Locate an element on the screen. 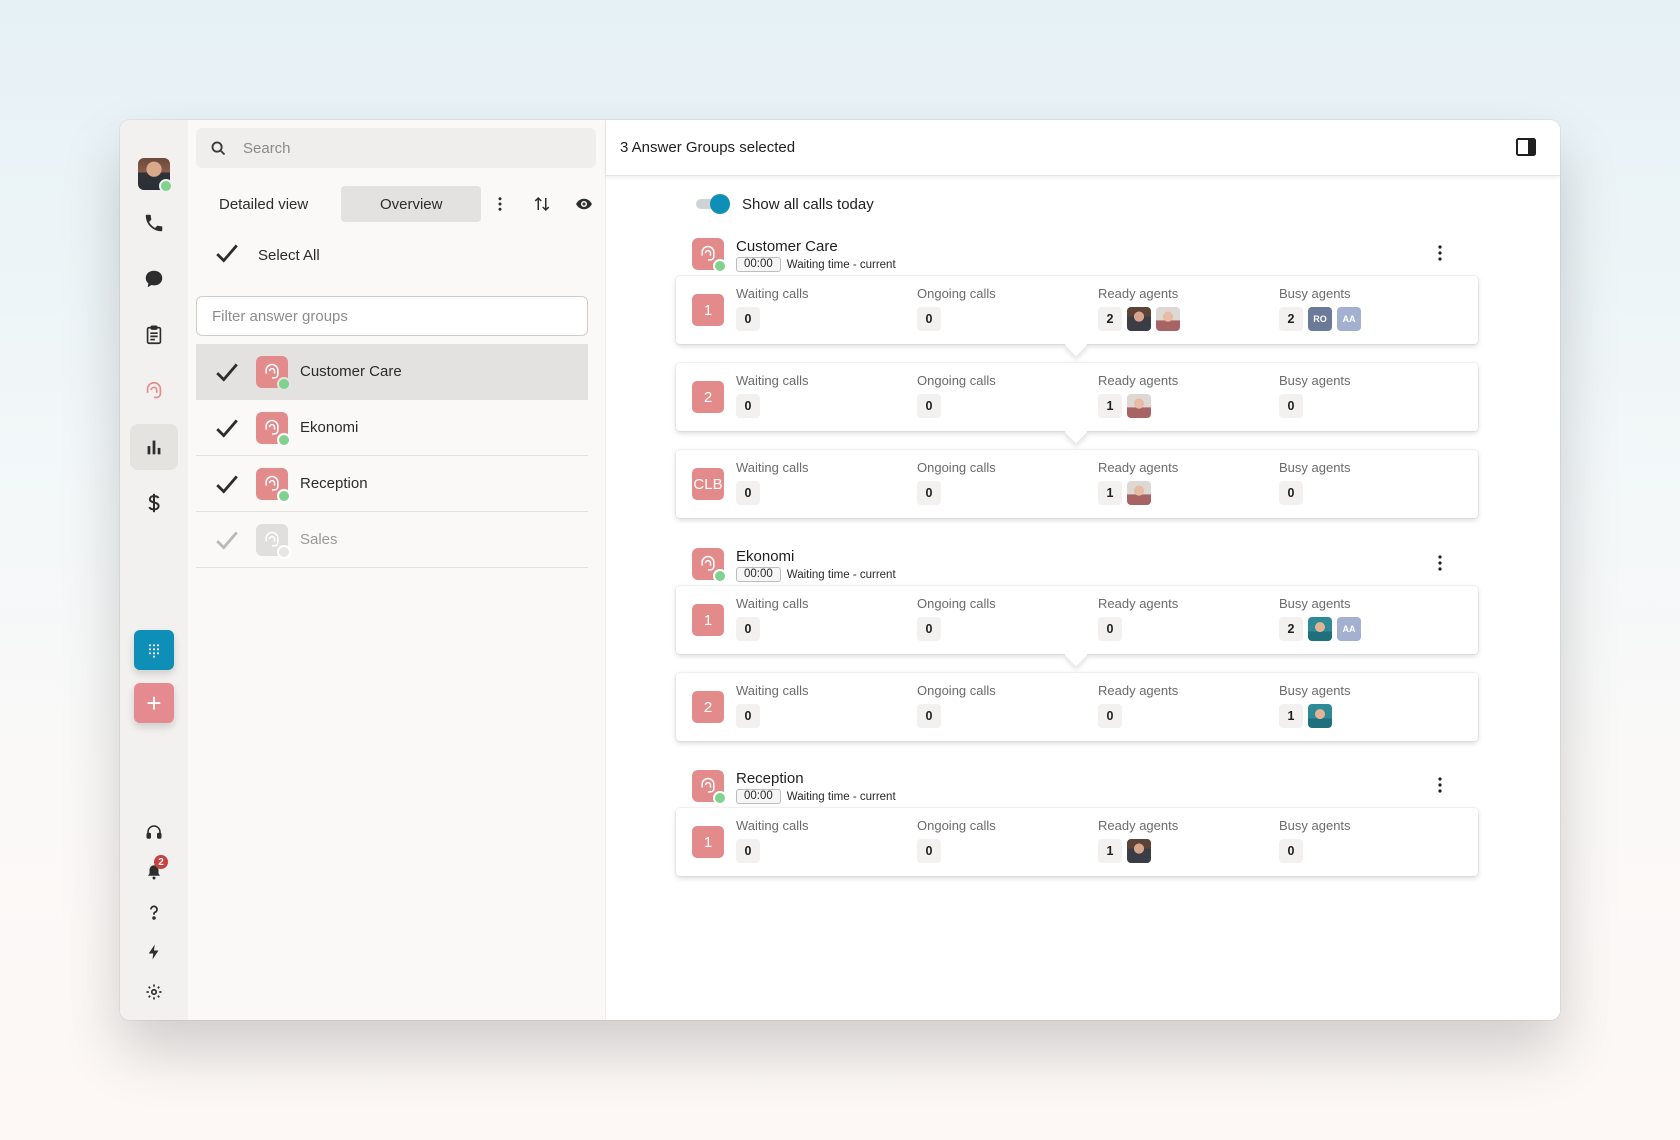 Image resolution: width=1680 pixels, height=1140 pixels. waiting-time-value: 00:00 is located at coordinates (758, 264).